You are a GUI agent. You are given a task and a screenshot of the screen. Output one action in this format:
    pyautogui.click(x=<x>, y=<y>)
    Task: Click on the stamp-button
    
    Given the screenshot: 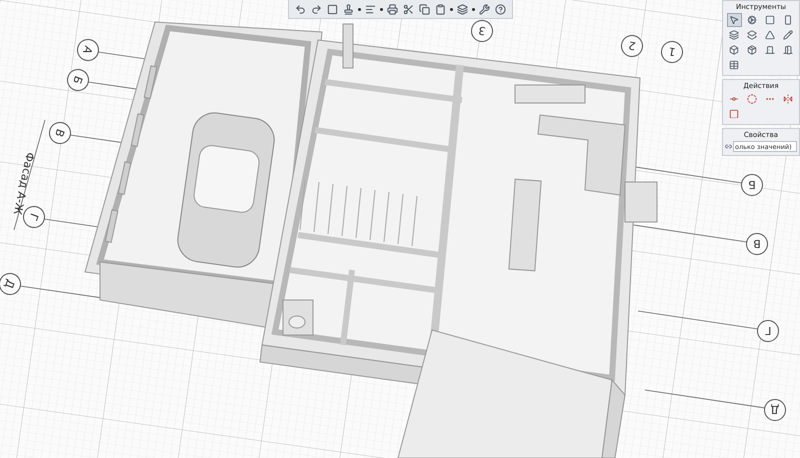 What is the action you would take?
    pyautogui.click(x=348, y=9)
    